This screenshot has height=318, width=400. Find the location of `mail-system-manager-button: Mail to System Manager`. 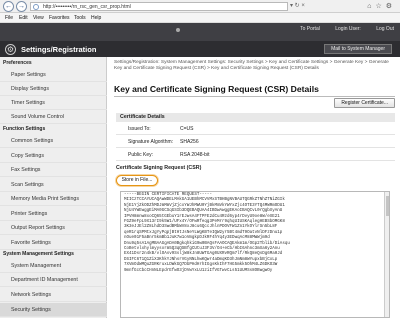

mail-system-manager-button: Mail to System Manager is located at coordinates (358, 49).